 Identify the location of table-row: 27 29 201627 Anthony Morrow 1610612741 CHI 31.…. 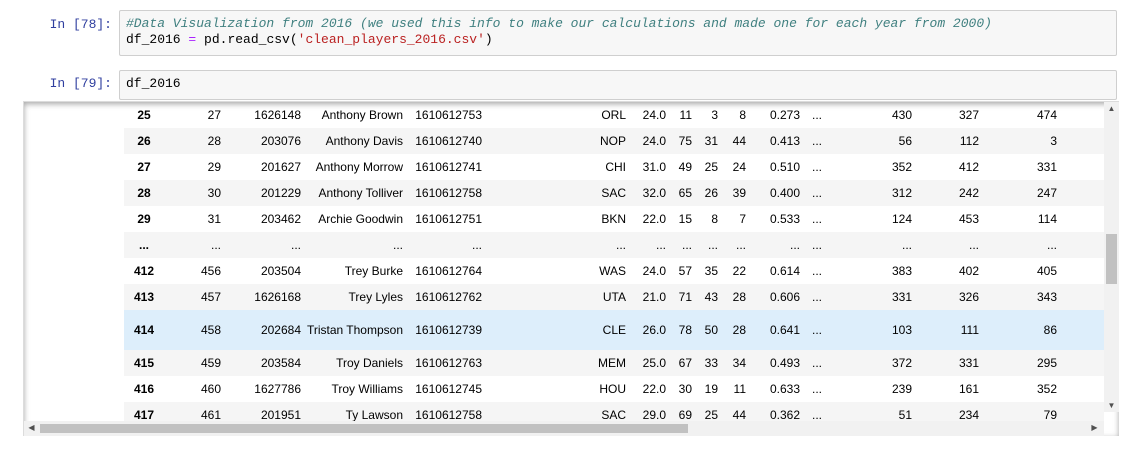
(614, 167).